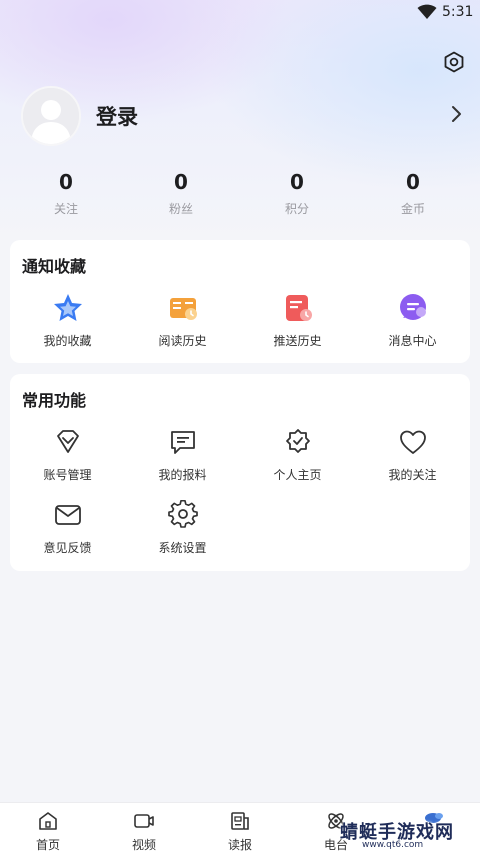 The height and width of the screenshot is (853, 480). What do you see at coordinates (67, 515) in the screenshot?
I see `mail-icon` at bounding box center [67, 515].